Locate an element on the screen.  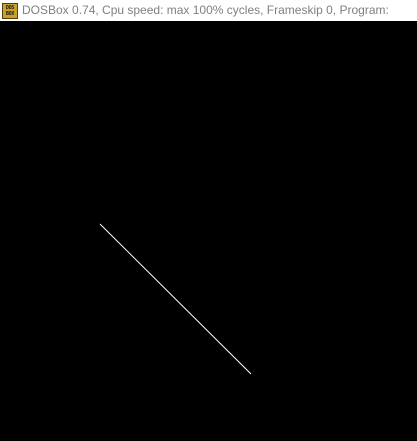
diagonal-line is located at coordinates (175, 299).